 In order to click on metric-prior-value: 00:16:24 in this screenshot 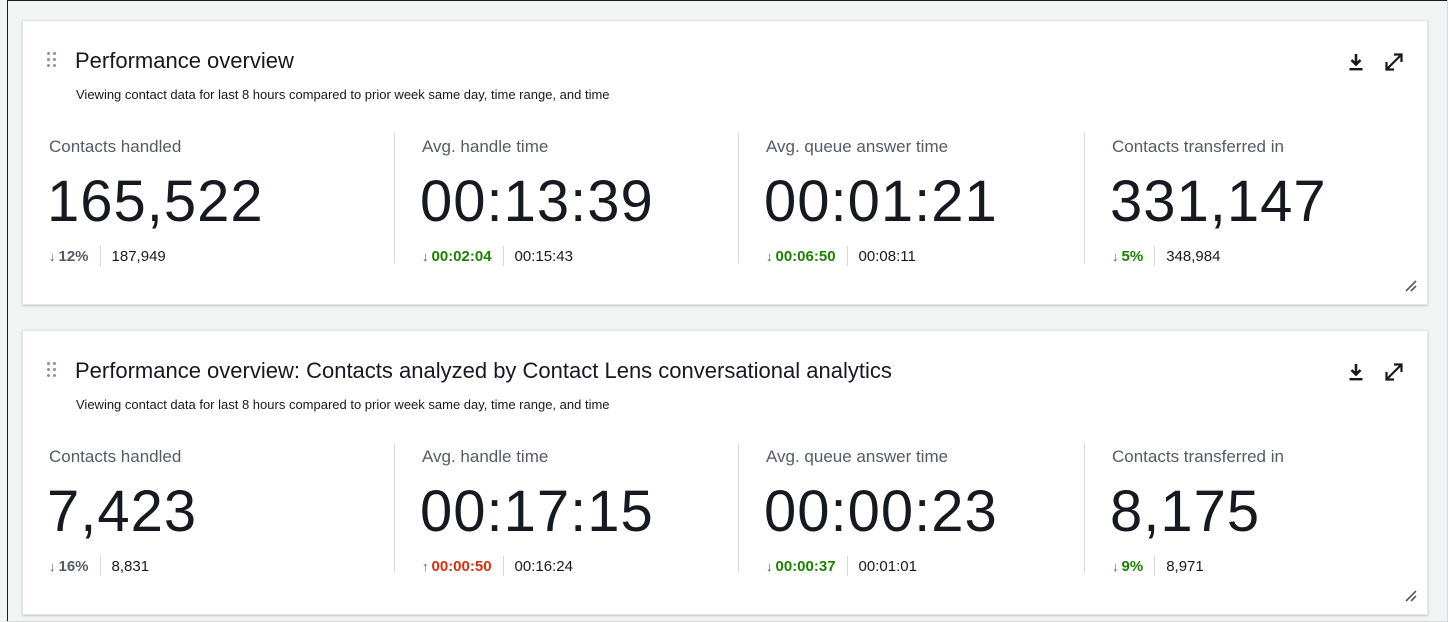, I will do `click(543, 566)`.